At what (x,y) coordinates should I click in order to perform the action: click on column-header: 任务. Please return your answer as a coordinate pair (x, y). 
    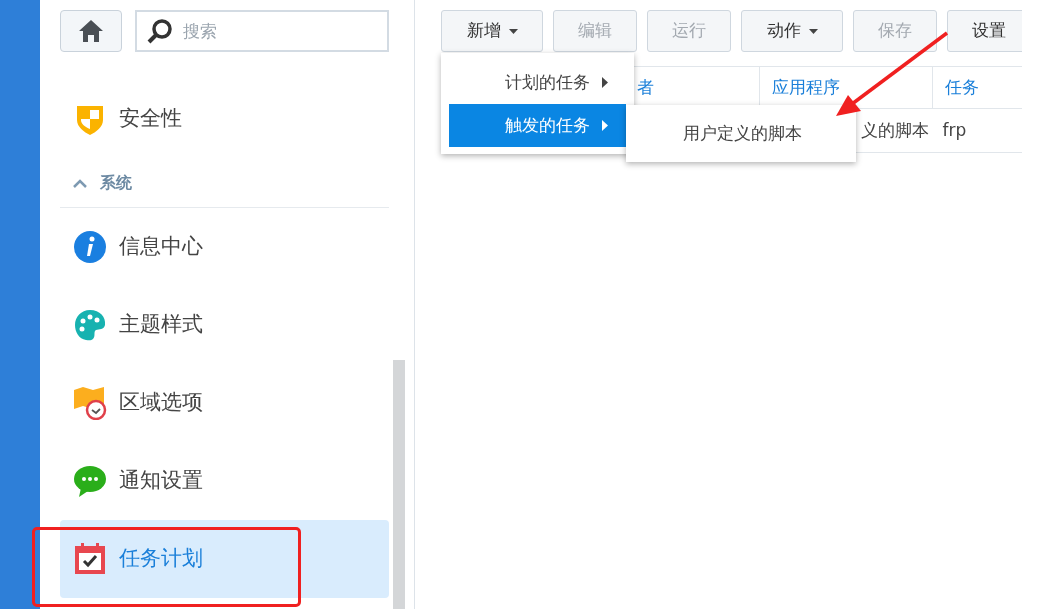
    Looking at the image, I should click on (962, 87).